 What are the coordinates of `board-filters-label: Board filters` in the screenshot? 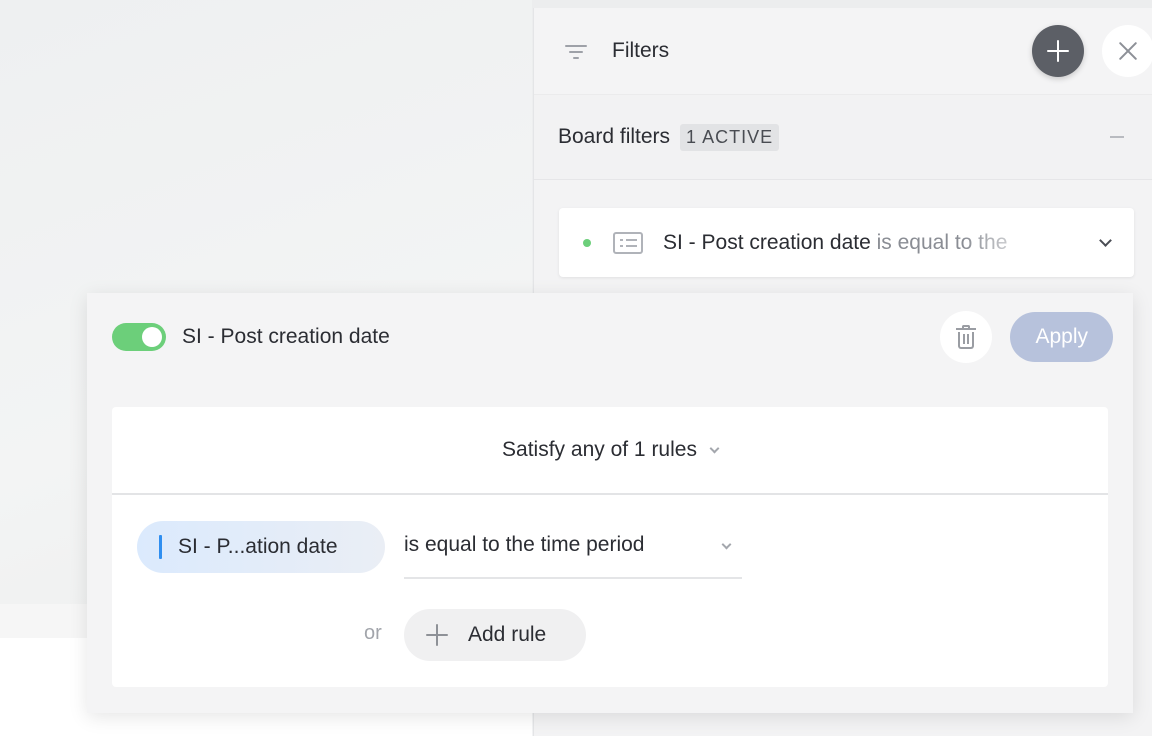 It's located at (614, 136).